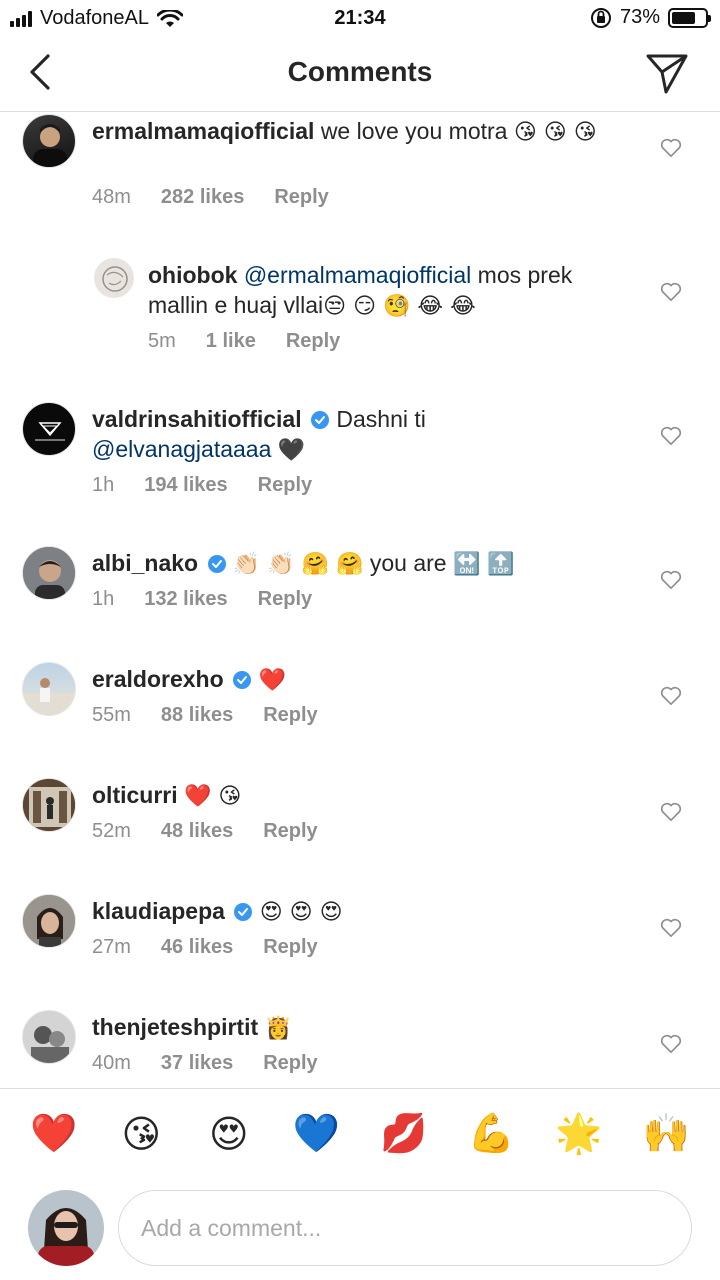 The height and width of the screenshot is (1280, 720). I want to click on comment-emoji: ❤️, so click(272, 680).